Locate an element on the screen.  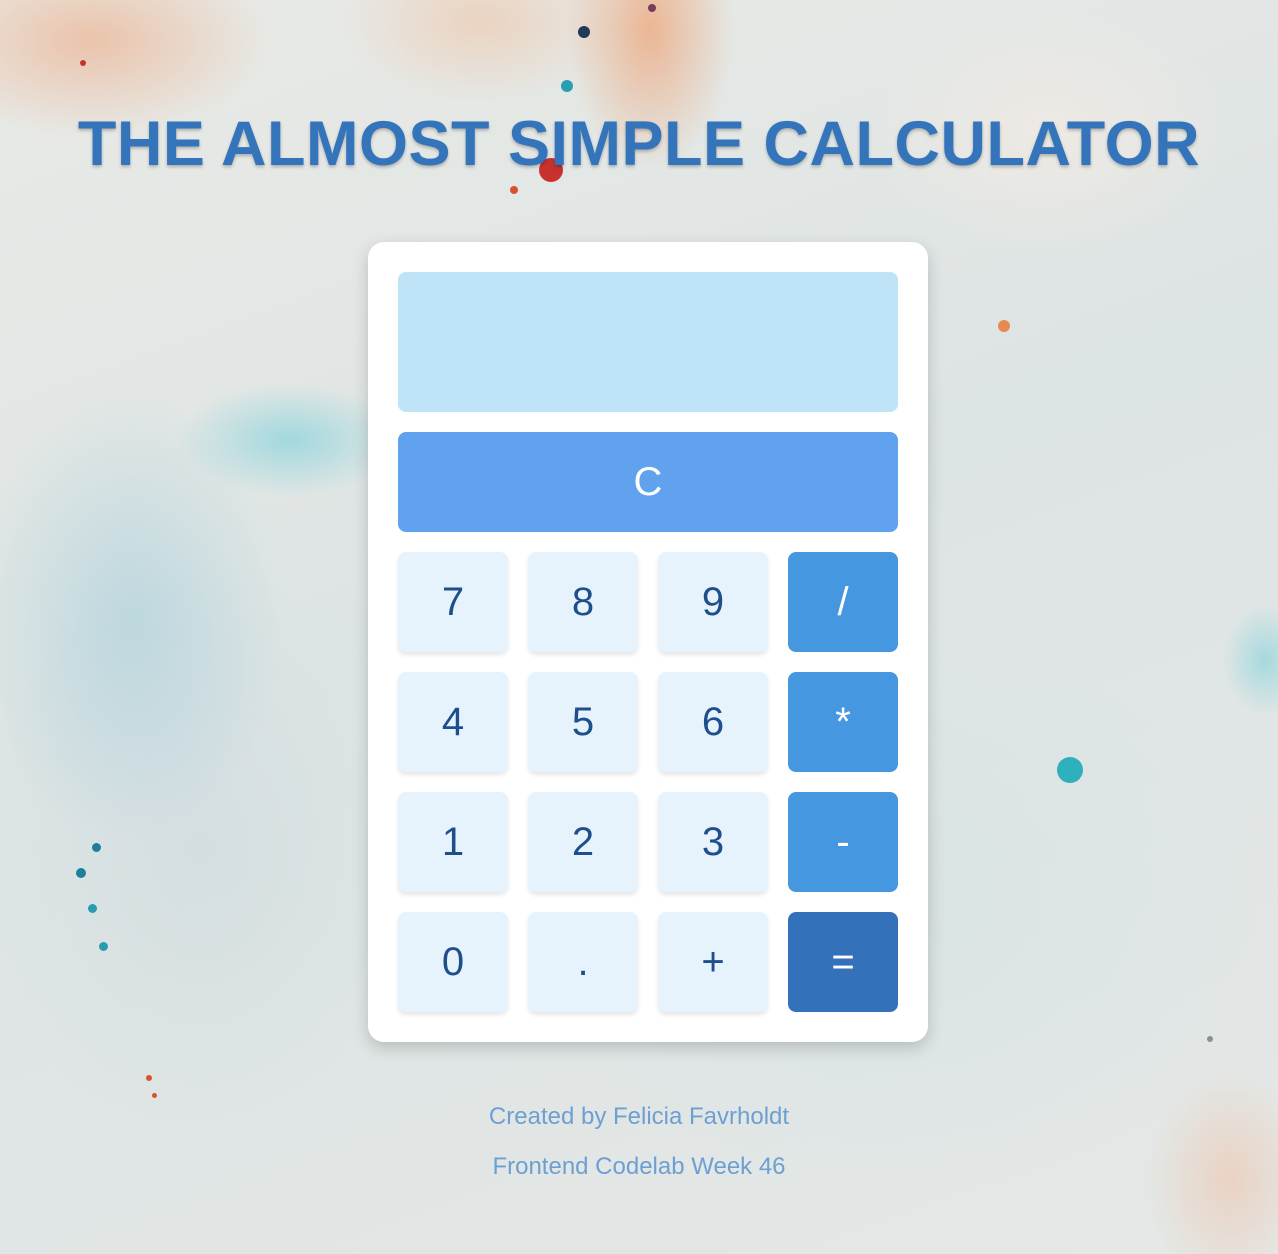
clear-button: C is located at coordinates (648, 482).